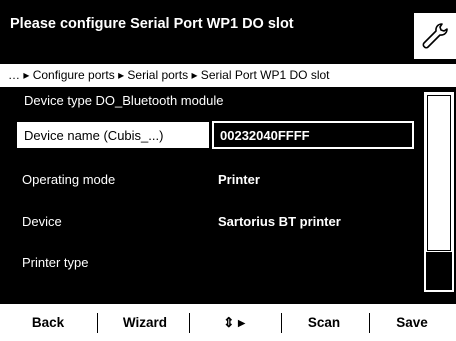 The width and height of the screenshot is (456, 341). What do you see at coordinates (124, 100) in the screenshot?
I see `device-type-label: Device type DO_Bluetooth module` at bounding box center [124, 100].